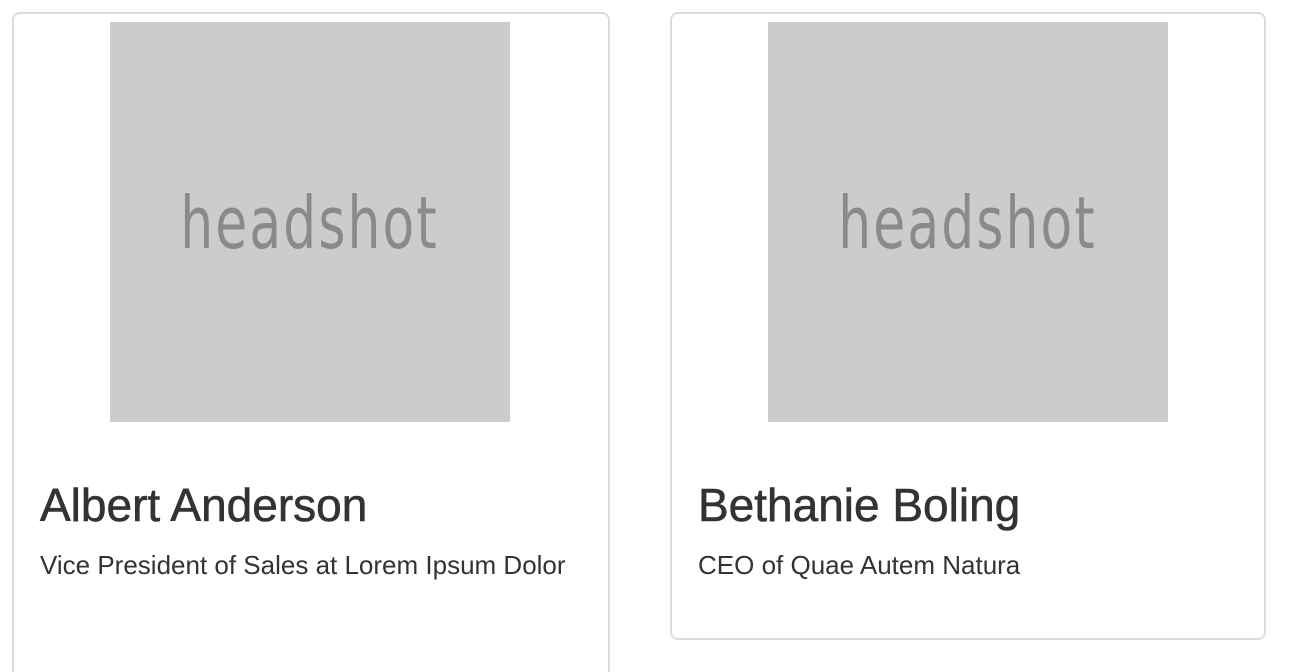 This screenshot has width=1290, height=672. What do you see at coordinates (859, 505) in the screenshot?
I see `person-name: Bethanie Boling` at bounding box center [859, 505].